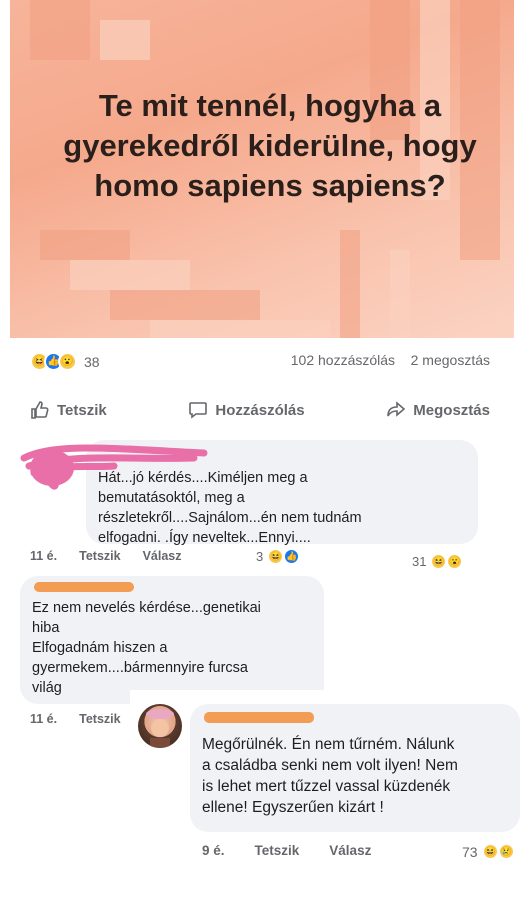  I want to click on like-button: Tetszik, so click(68, 410).